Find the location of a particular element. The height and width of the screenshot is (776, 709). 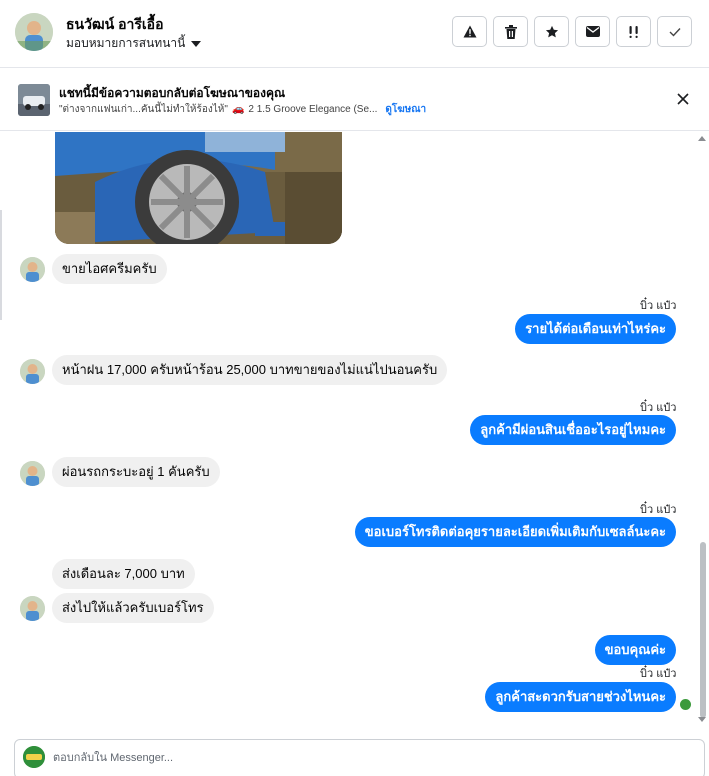

incoming-message: ส่งไปให้แล้วครับเบอร์โทร is located at coordinates (133, 608).